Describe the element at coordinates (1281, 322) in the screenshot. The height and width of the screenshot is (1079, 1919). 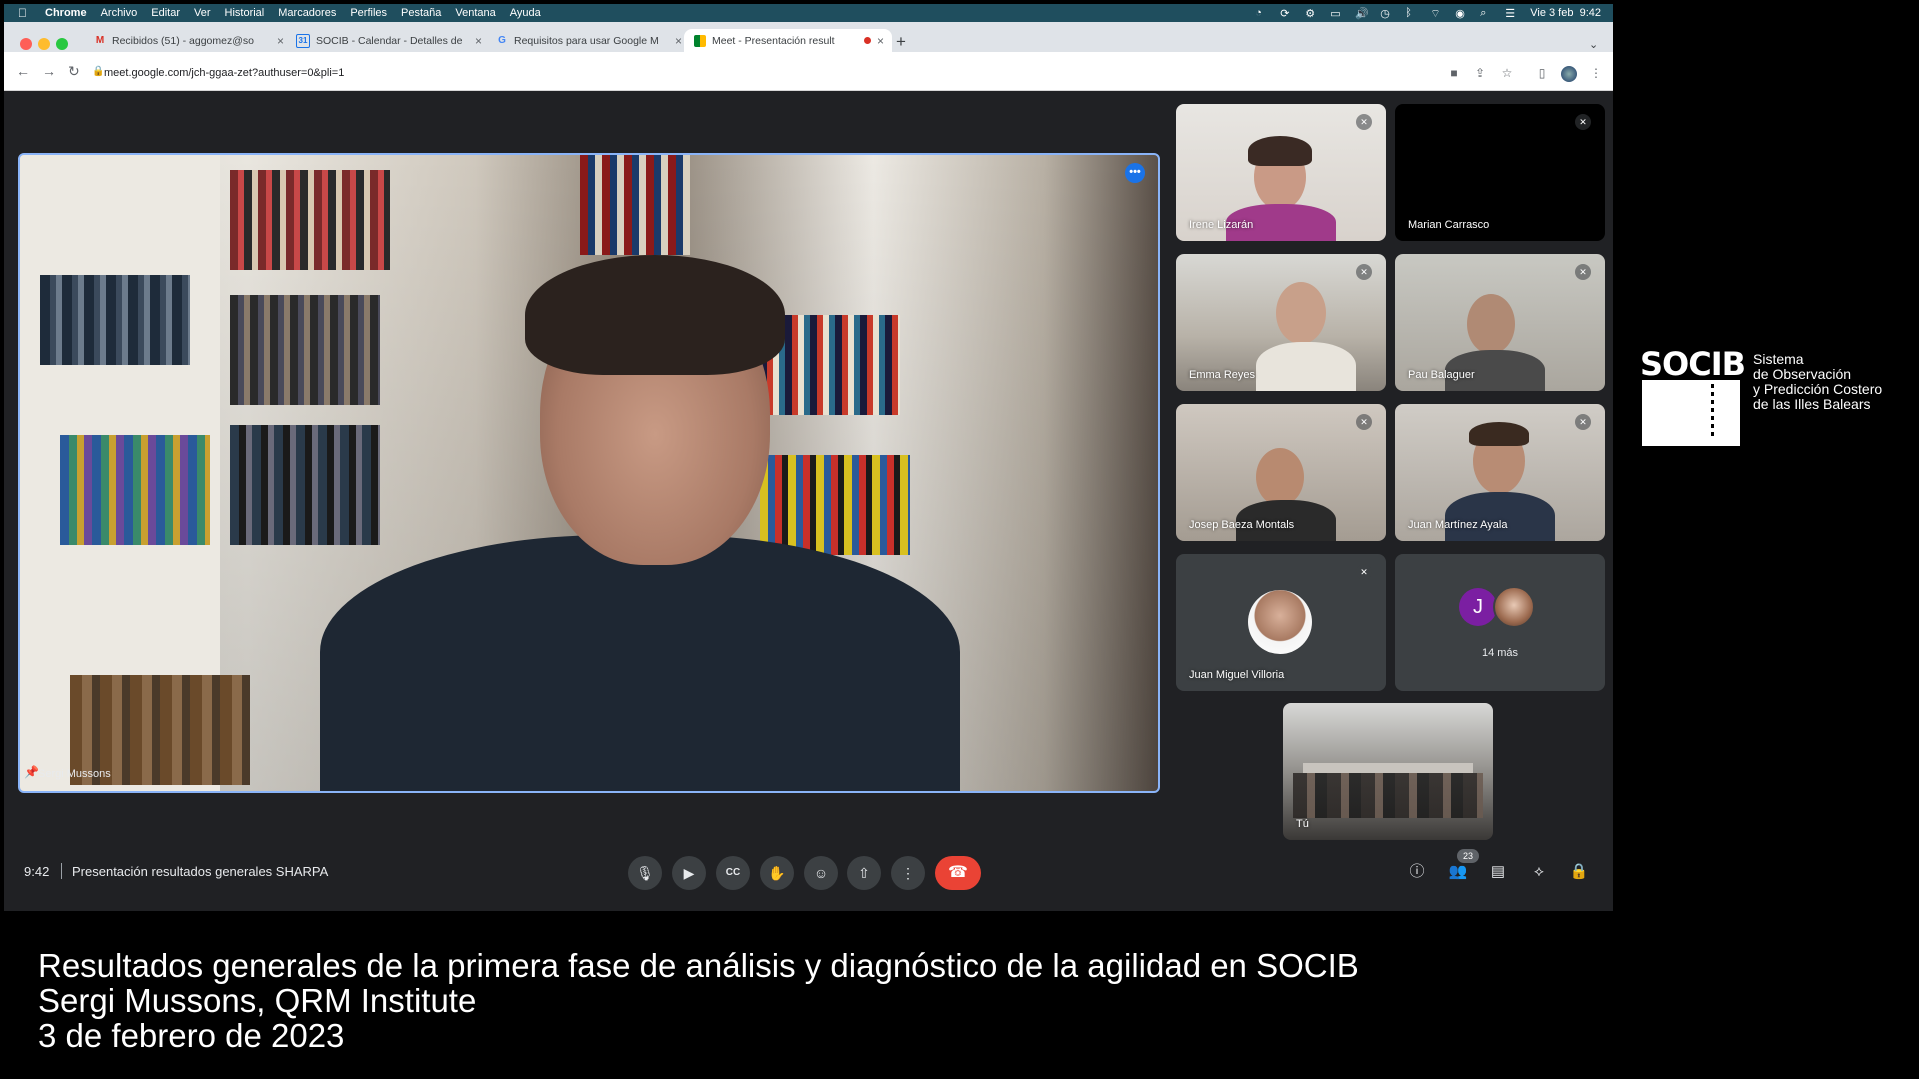
I see `participant-tile: ✕ Emma Reyes` at that location.